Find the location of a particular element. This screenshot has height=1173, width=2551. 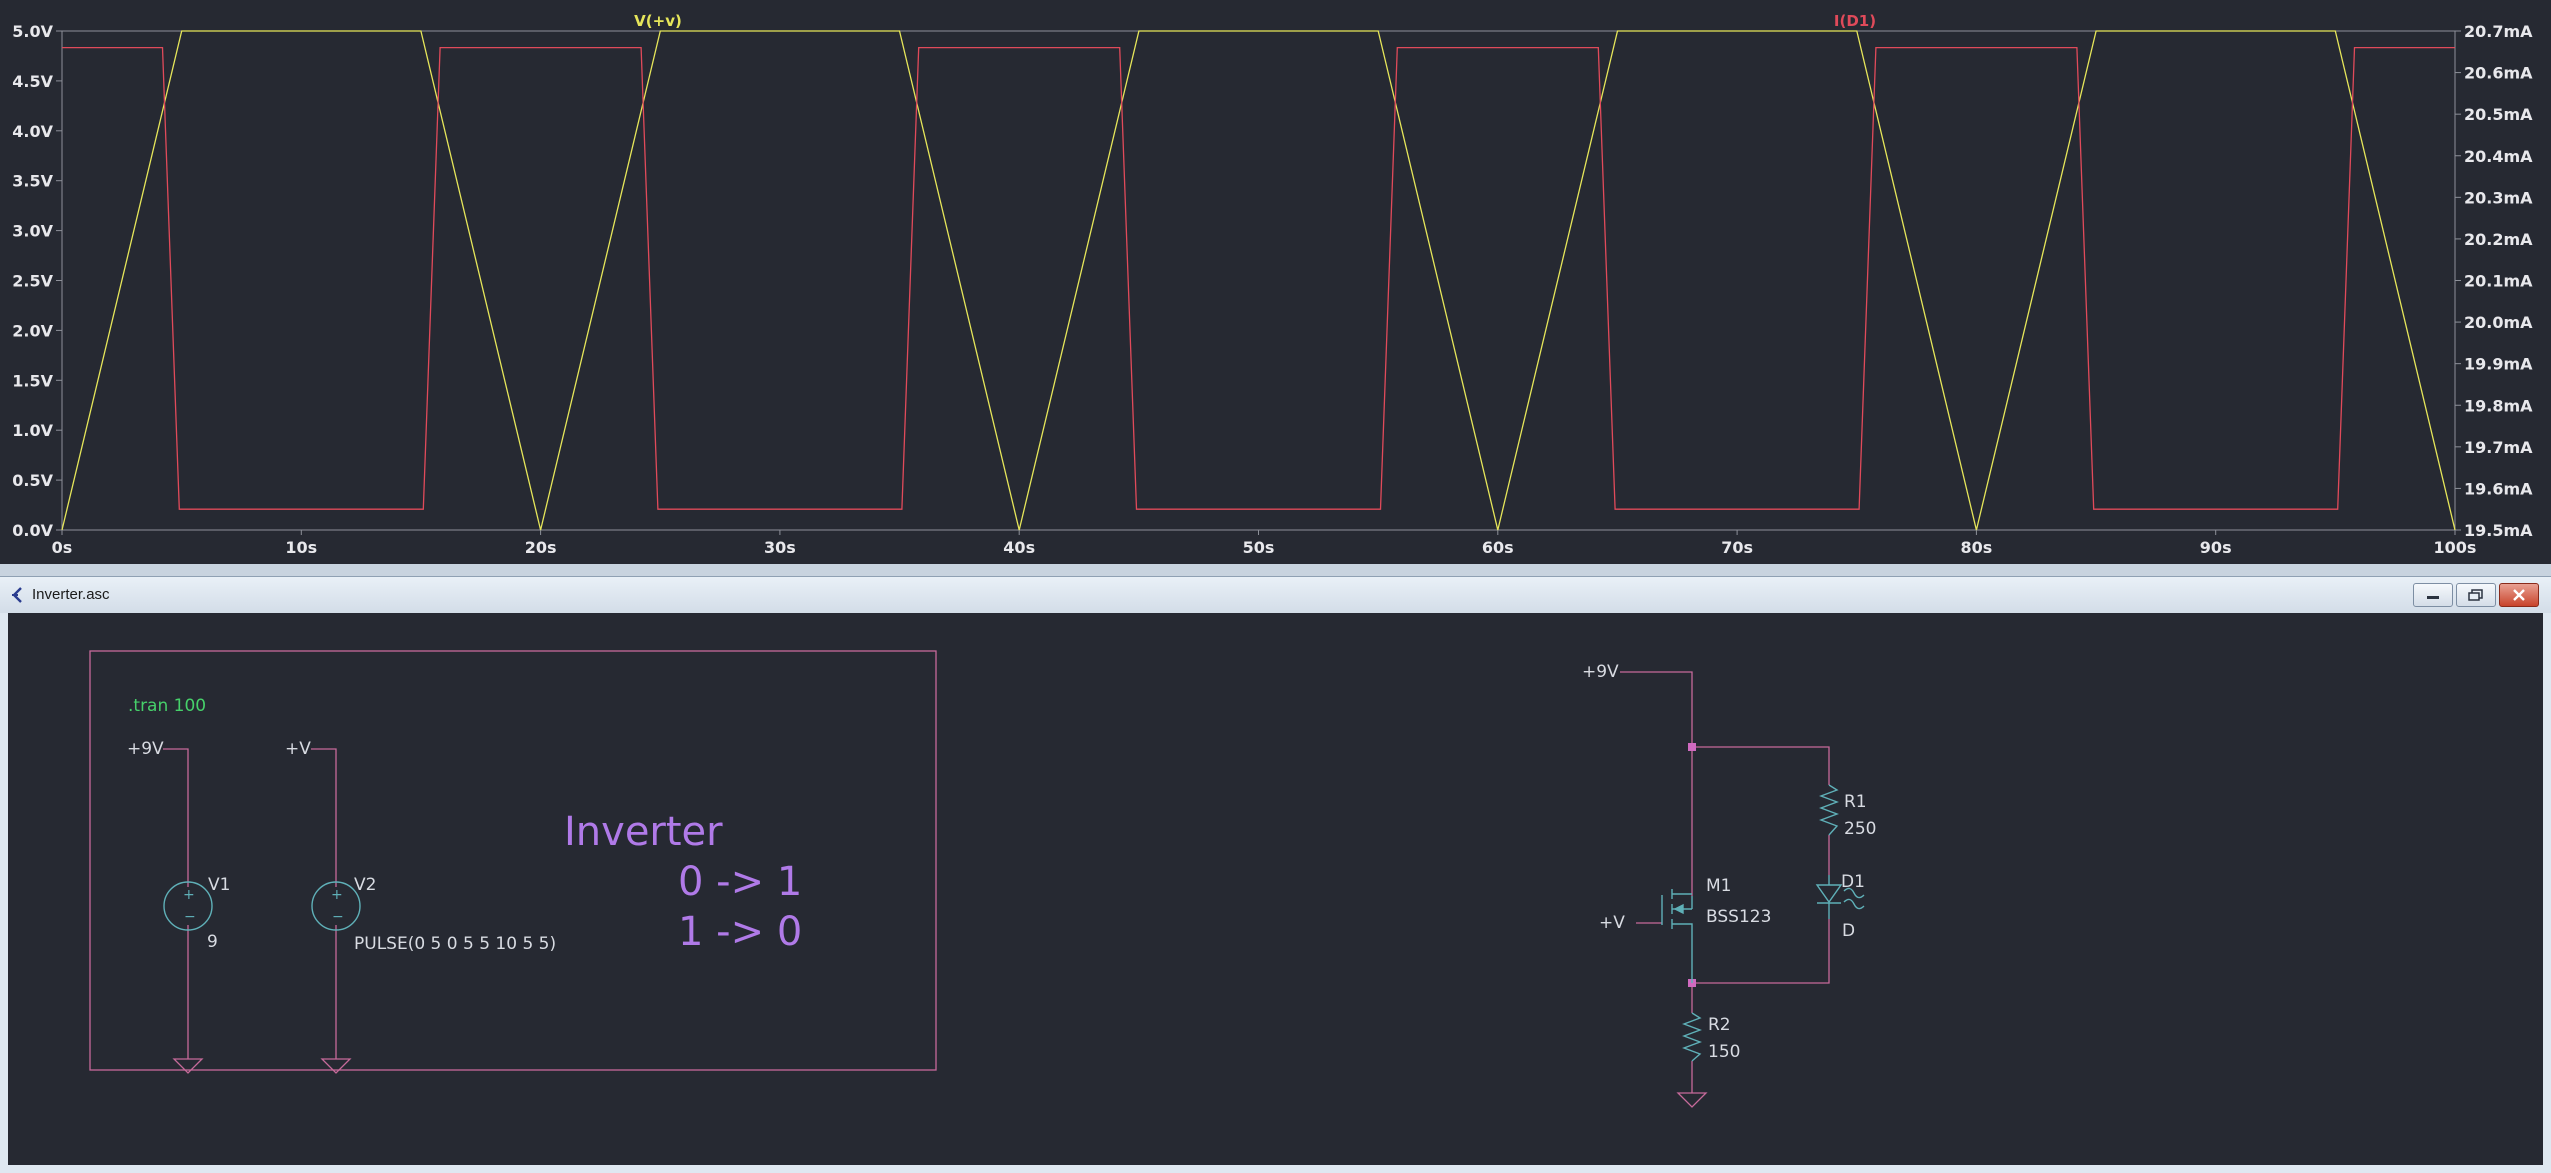

x-tick-label: 40s is located at coordinates (1019, 547).